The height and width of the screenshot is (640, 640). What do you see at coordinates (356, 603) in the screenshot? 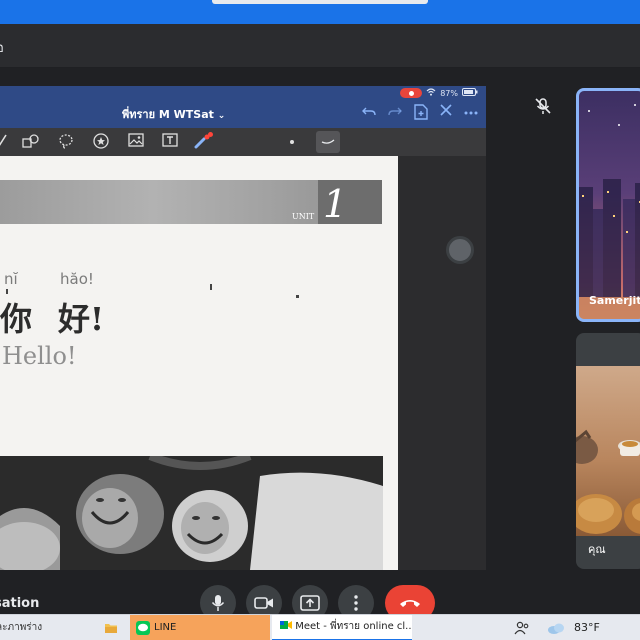
I see `more-vert-icon` at bounding box center [356, 603].